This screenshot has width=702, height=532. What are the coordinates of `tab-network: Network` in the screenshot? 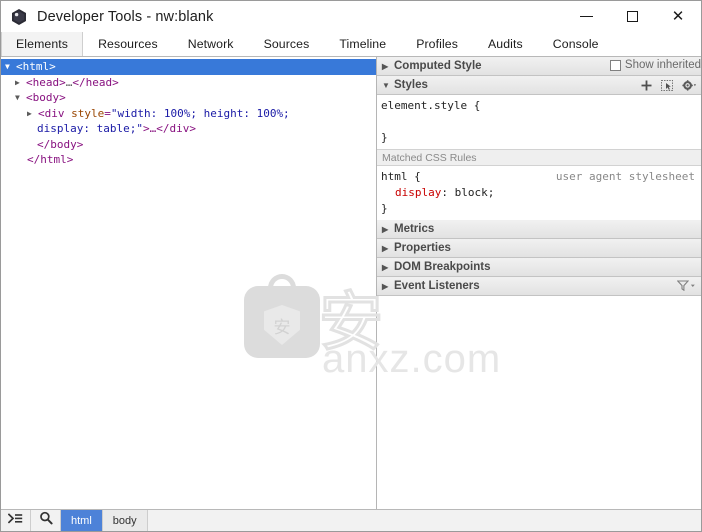 It's located at (211, 44).